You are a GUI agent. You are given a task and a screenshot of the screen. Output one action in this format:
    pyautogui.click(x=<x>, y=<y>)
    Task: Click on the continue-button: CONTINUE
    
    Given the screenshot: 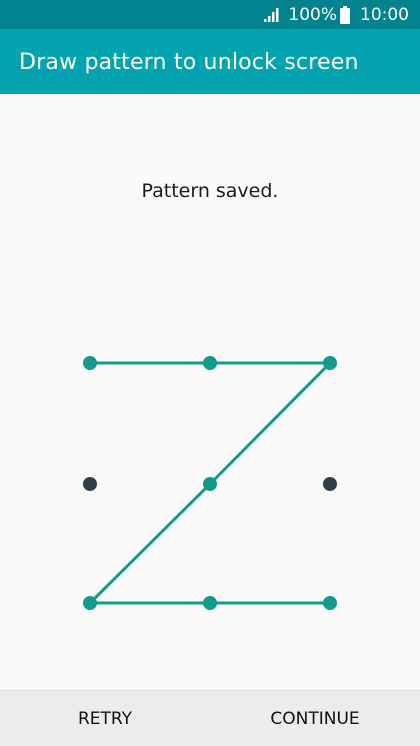 What is the action you would take?
    pyautogui.click(x=315, y=718)
    